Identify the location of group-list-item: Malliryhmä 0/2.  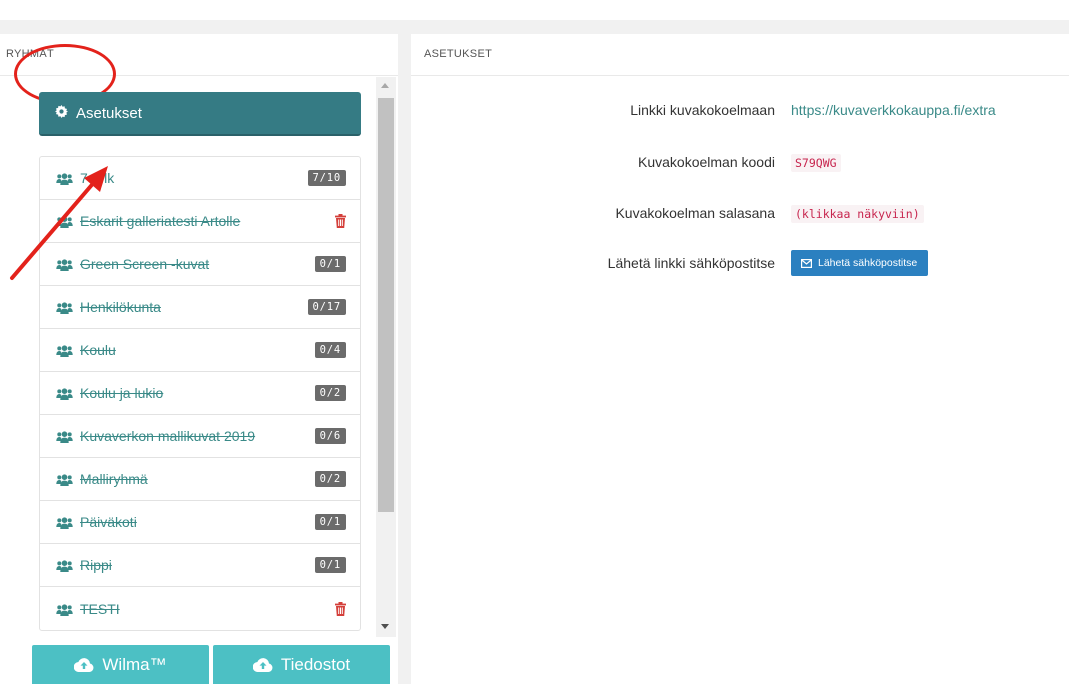
(200, 479).